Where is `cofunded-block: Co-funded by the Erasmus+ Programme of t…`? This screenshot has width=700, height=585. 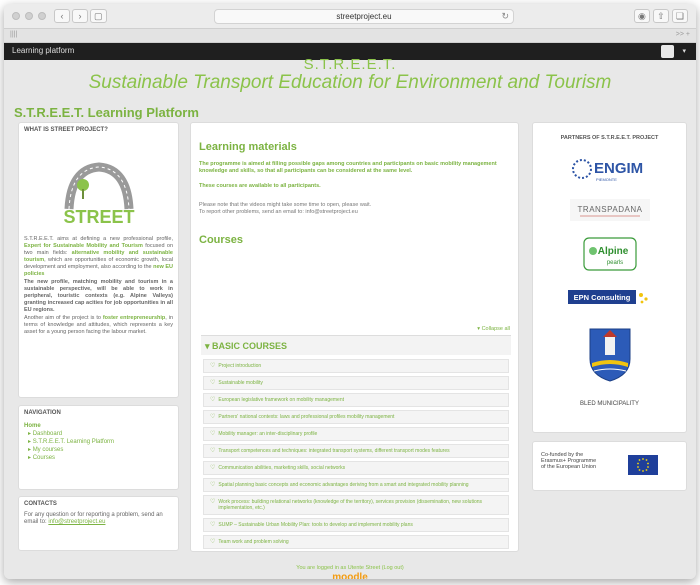 cofunded-block: Co-funded by the Erasmus+ Programme of t… is located at coordinates (609, 466).